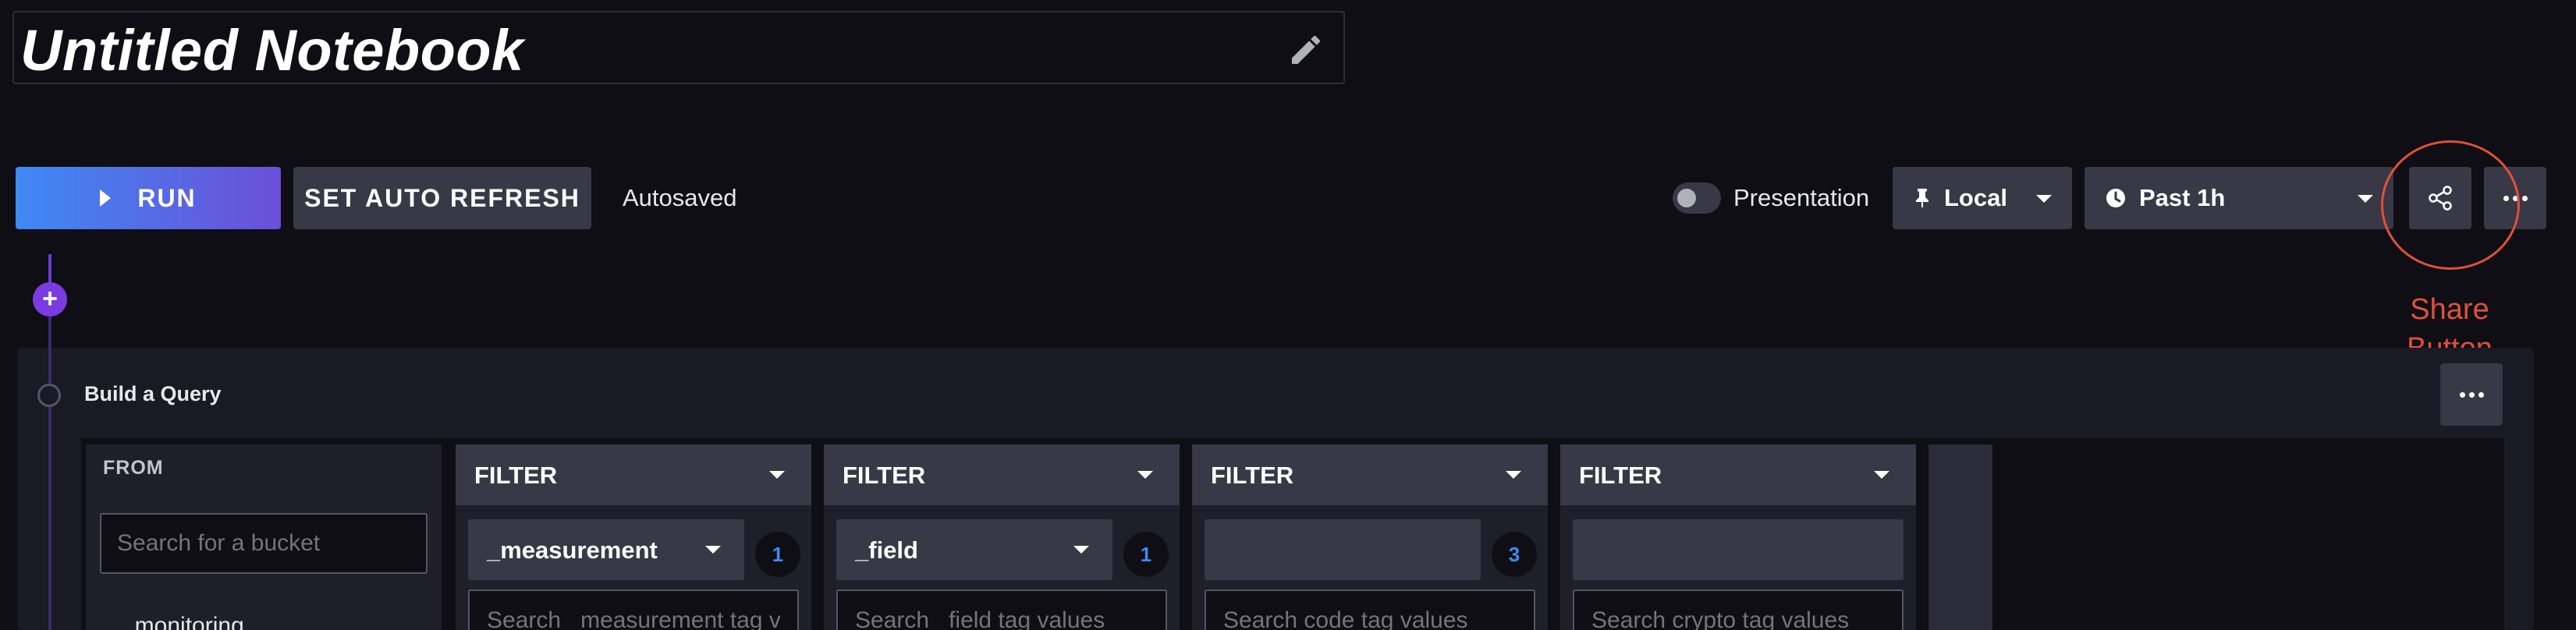 Image resolution: width=2576 pixels, height=630 pixels. Describe the element at coordinates (50, 299) in the screenshot. I see `add-panel-button: +` at that location.